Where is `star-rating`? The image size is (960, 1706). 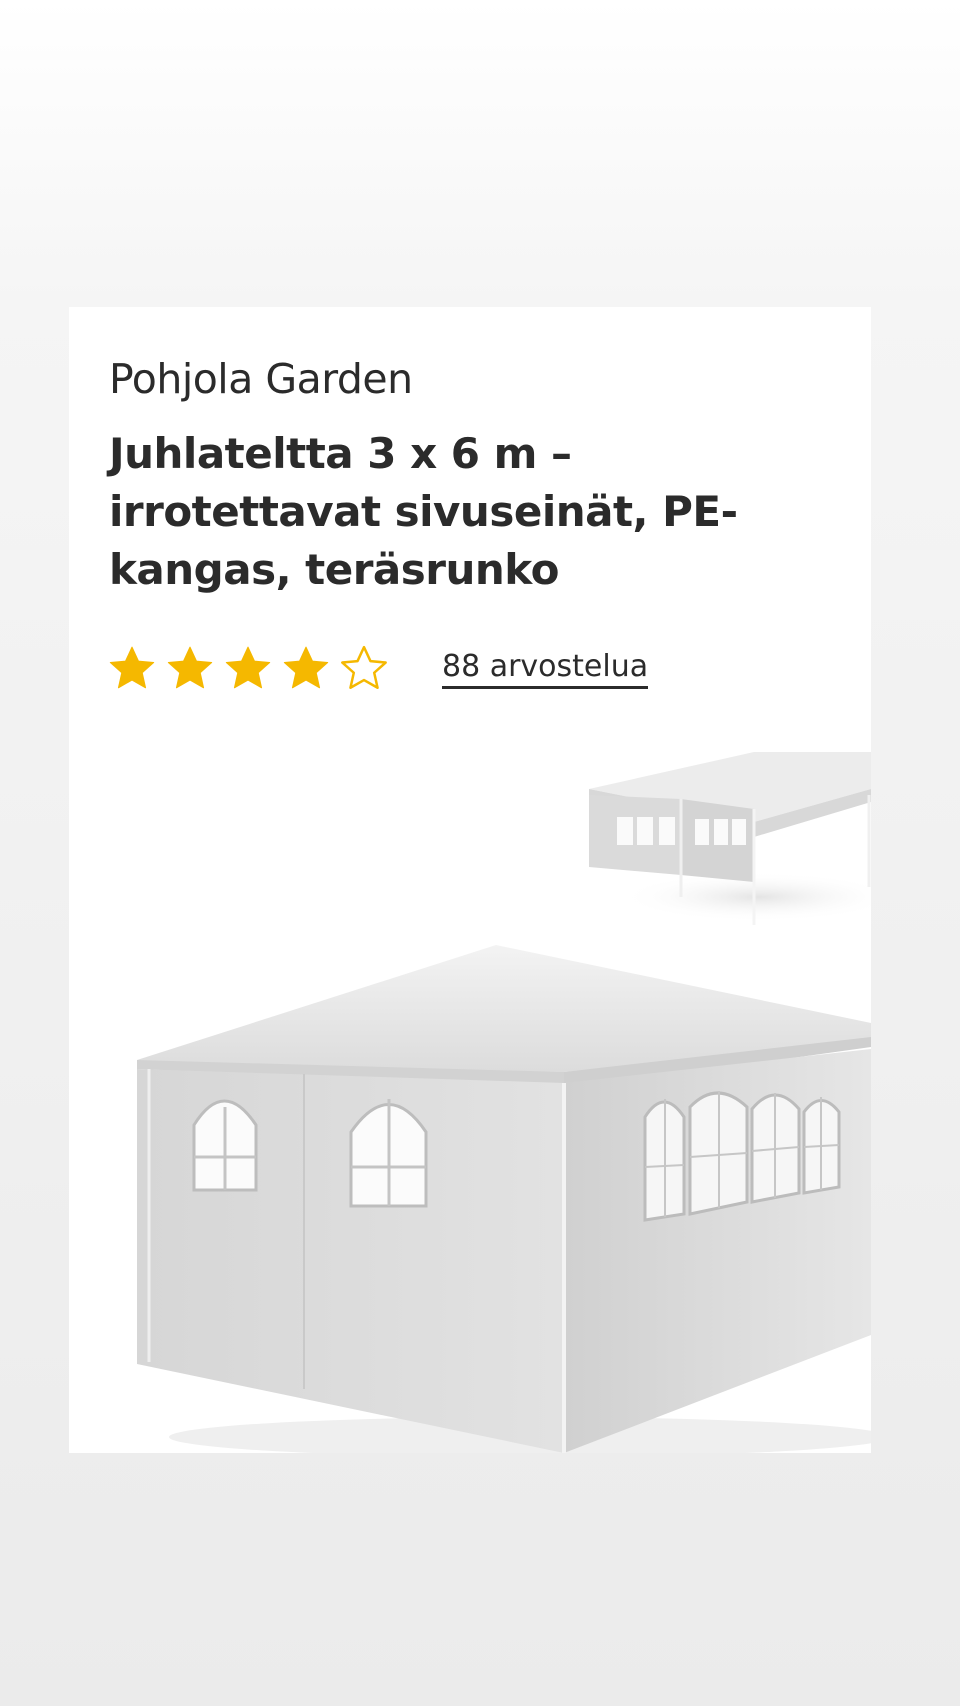
star-rating is located at coordinates (252, 669).